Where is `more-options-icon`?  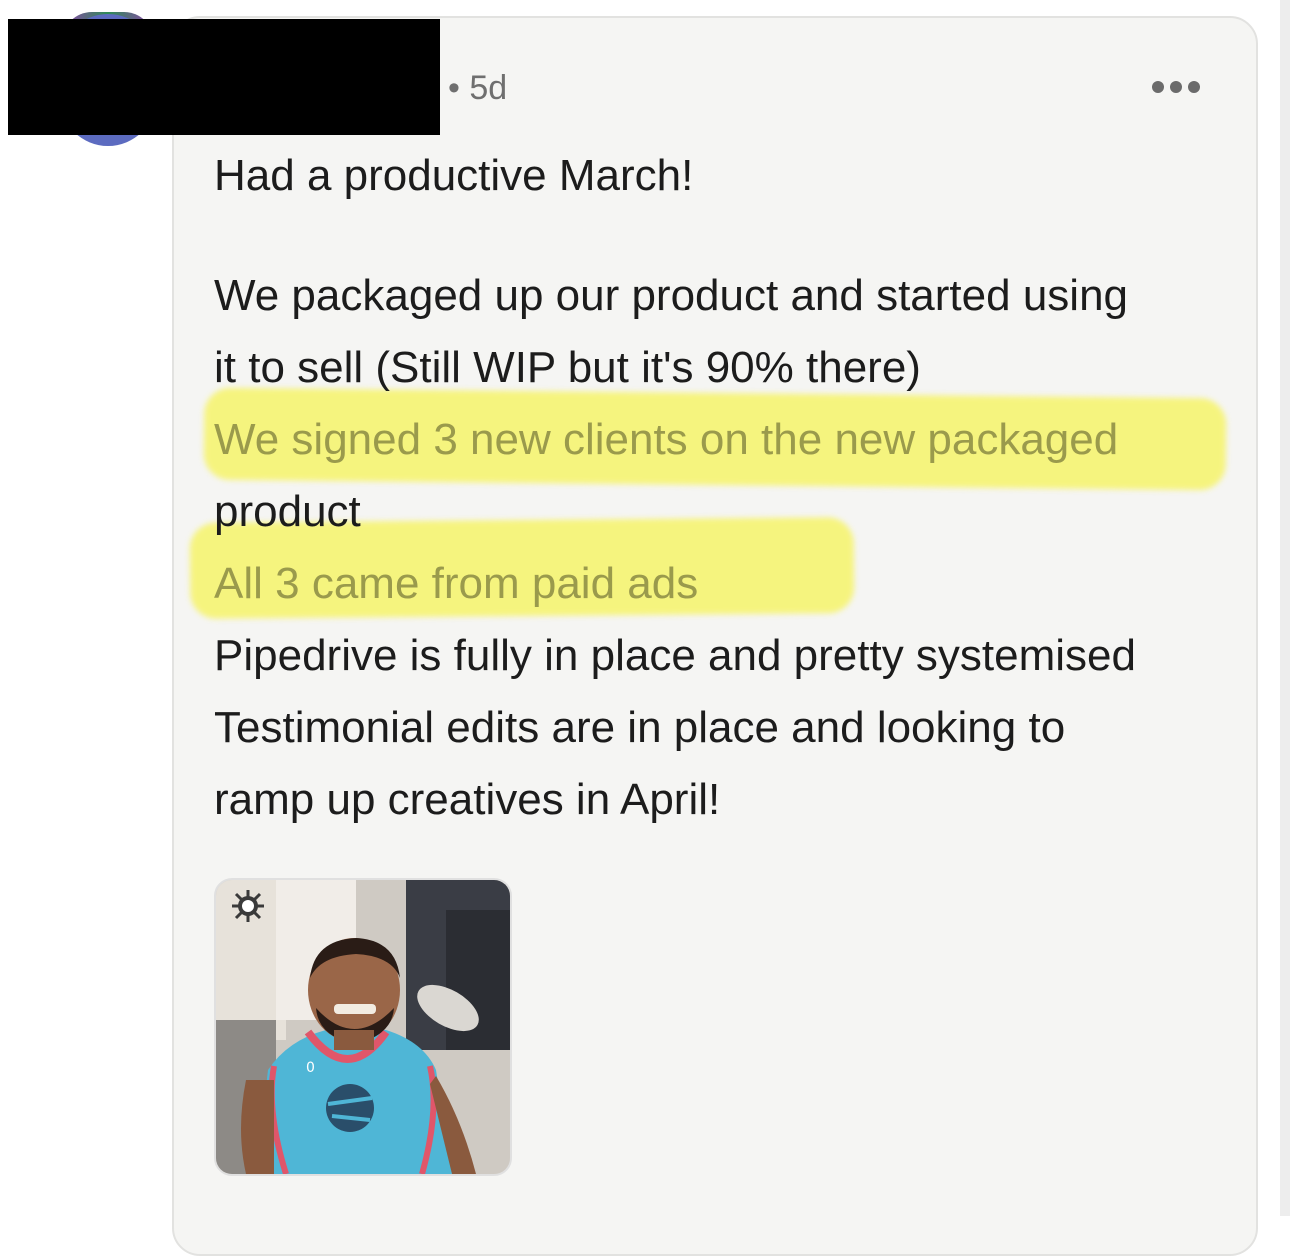
more-options-icon is located at coordinates (1176, 87).